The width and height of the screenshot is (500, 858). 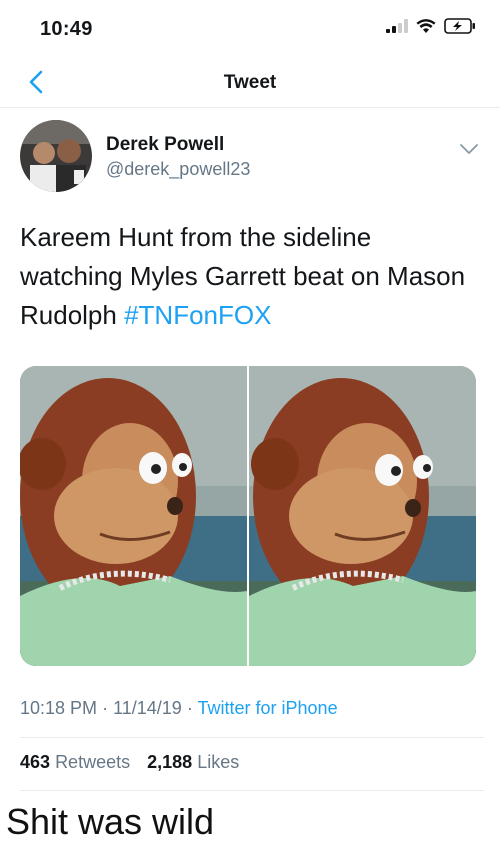 What do you see at coordinates (178, 169) in the screenshot?
I see `author-handle: @derek_powell23` at bounding box center [178, 169].